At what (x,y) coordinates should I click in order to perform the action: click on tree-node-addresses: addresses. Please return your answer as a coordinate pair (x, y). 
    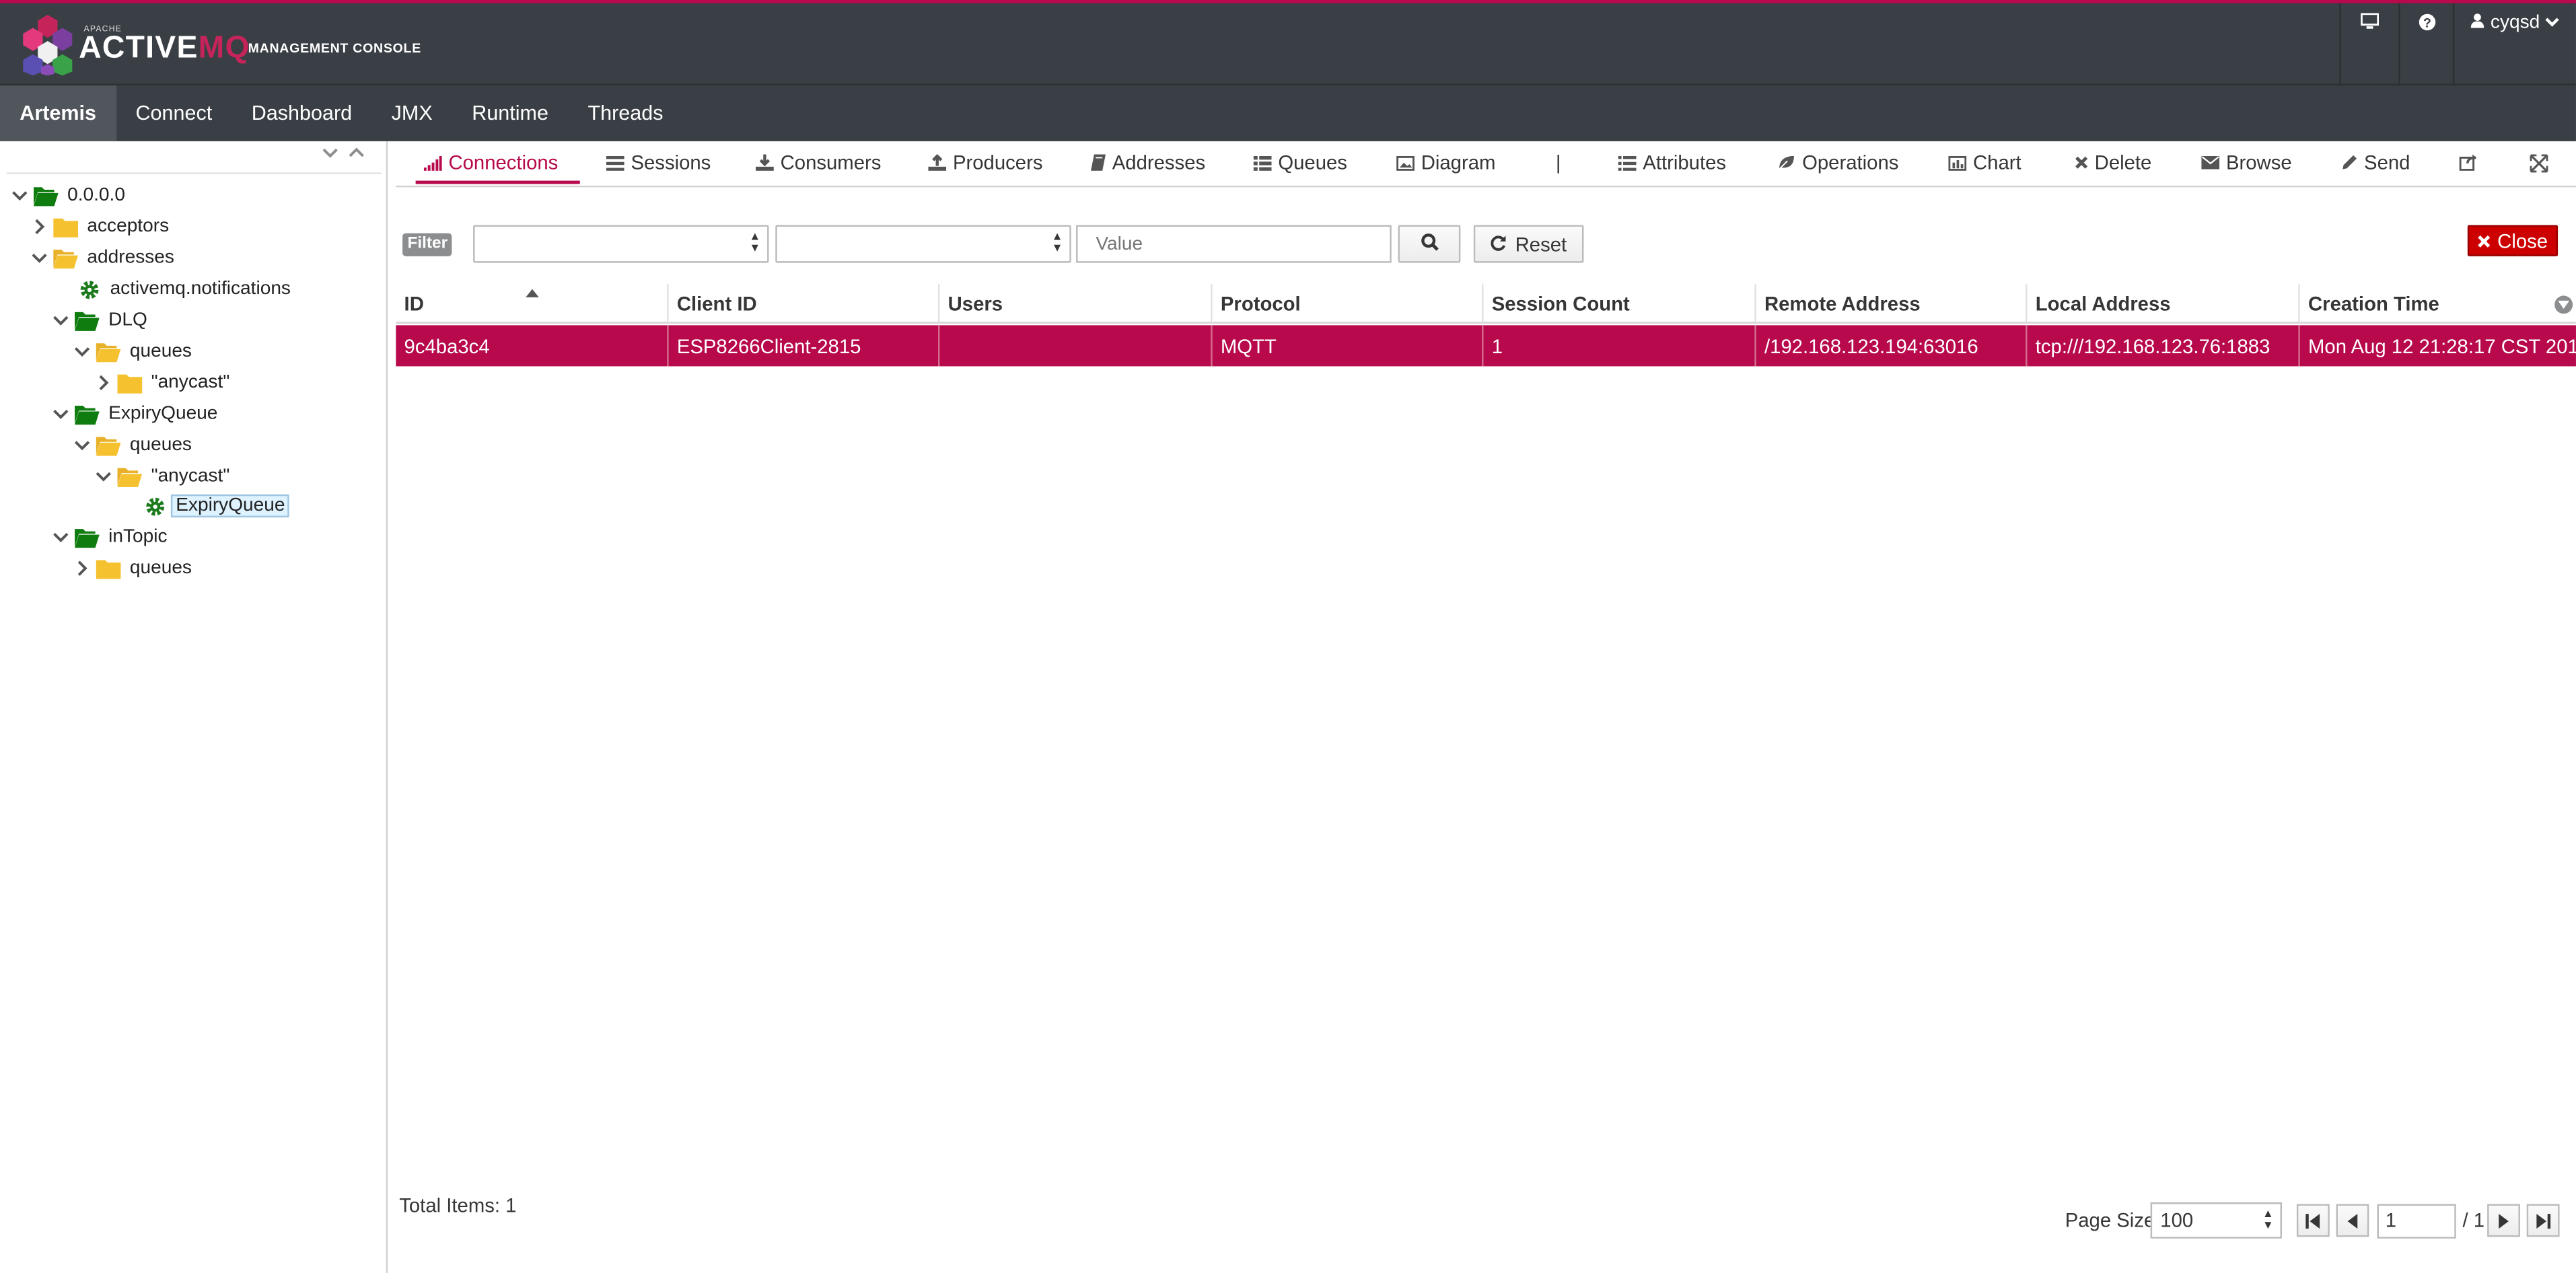
    Looking at the image, I should click on (102, 257).